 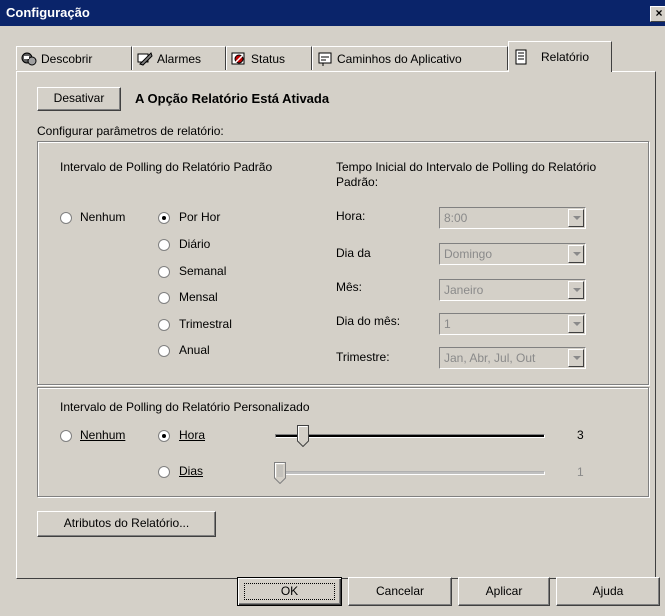 I want to click on day-of-month-field-label: Dia do mês:, so click(x=368, y=321).